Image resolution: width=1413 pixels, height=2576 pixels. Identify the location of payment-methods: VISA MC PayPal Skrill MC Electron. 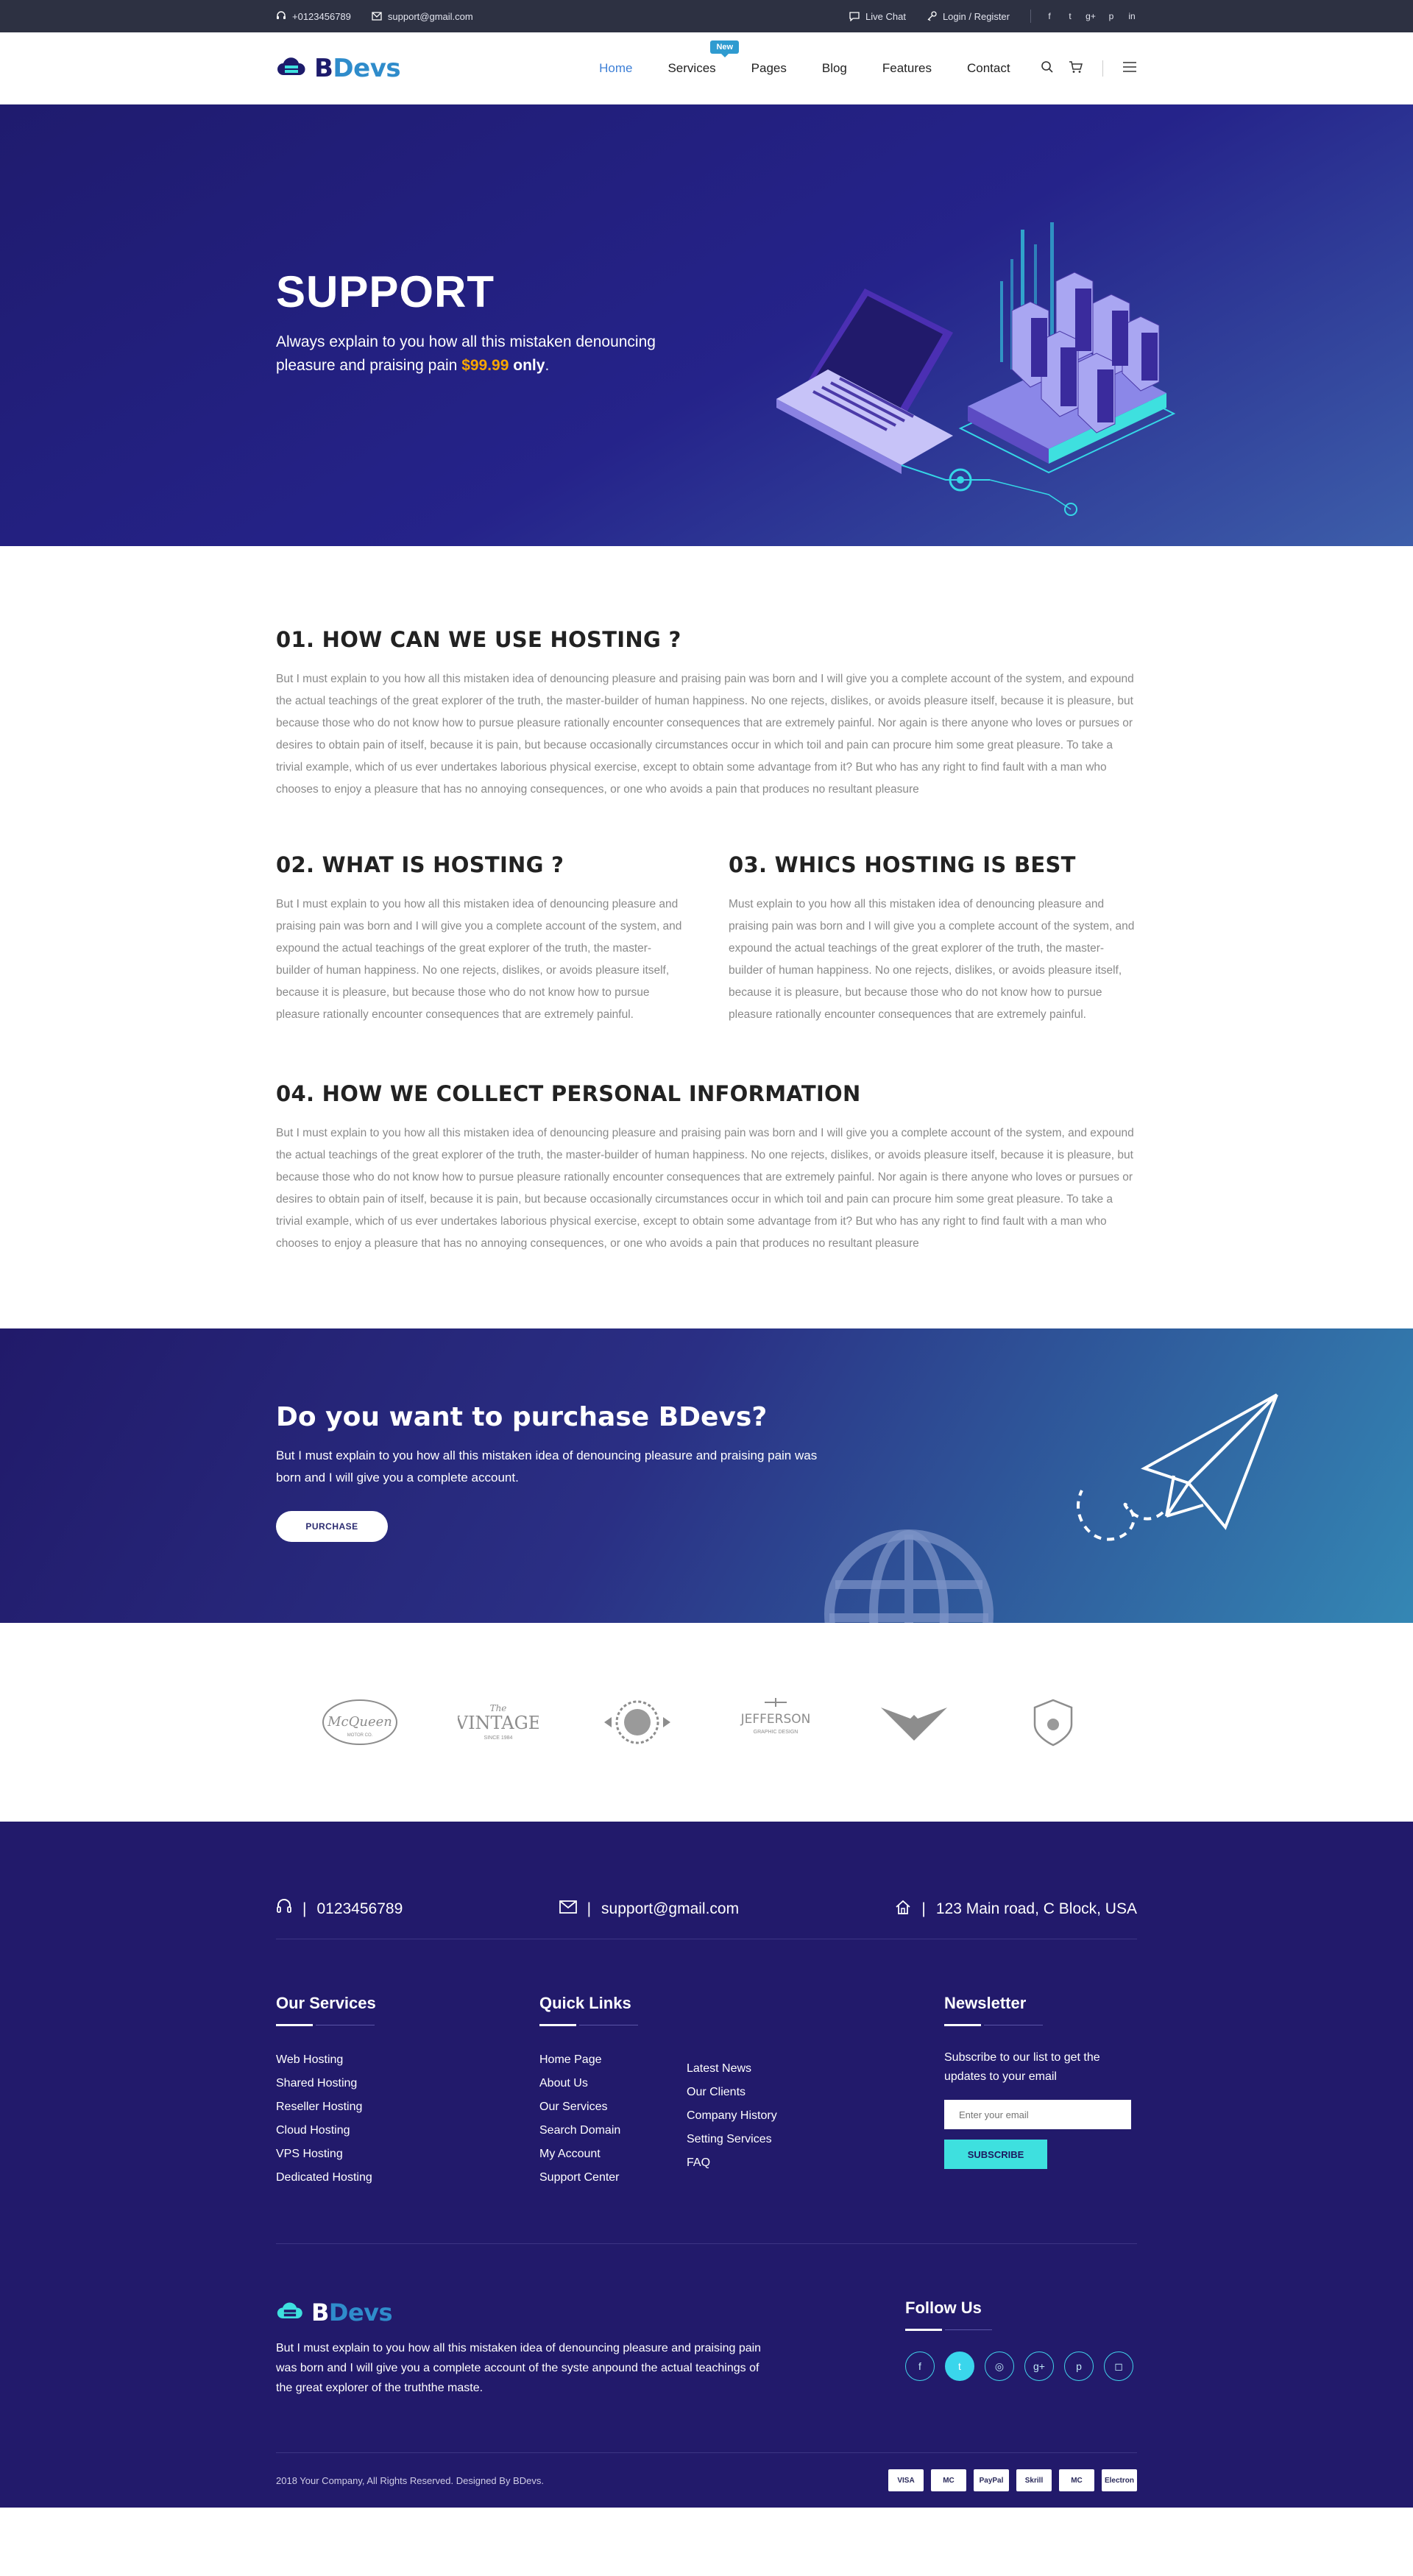
(1012, 2480).